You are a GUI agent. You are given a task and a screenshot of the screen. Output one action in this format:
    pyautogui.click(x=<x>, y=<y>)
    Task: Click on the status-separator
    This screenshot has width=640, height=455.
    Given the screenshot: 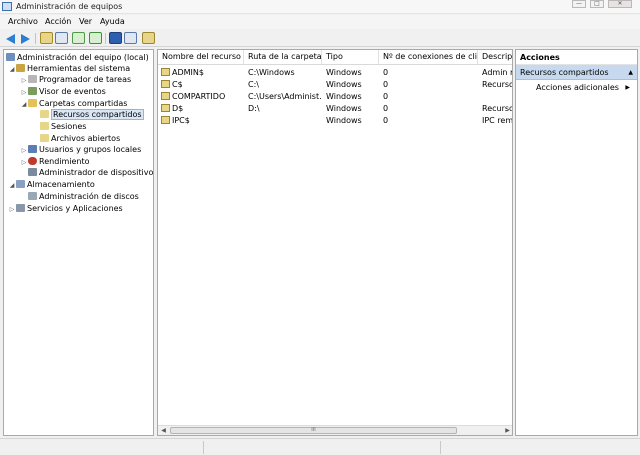 What is the action you would take?
    pyautogui.click(x=440, y=447)
    